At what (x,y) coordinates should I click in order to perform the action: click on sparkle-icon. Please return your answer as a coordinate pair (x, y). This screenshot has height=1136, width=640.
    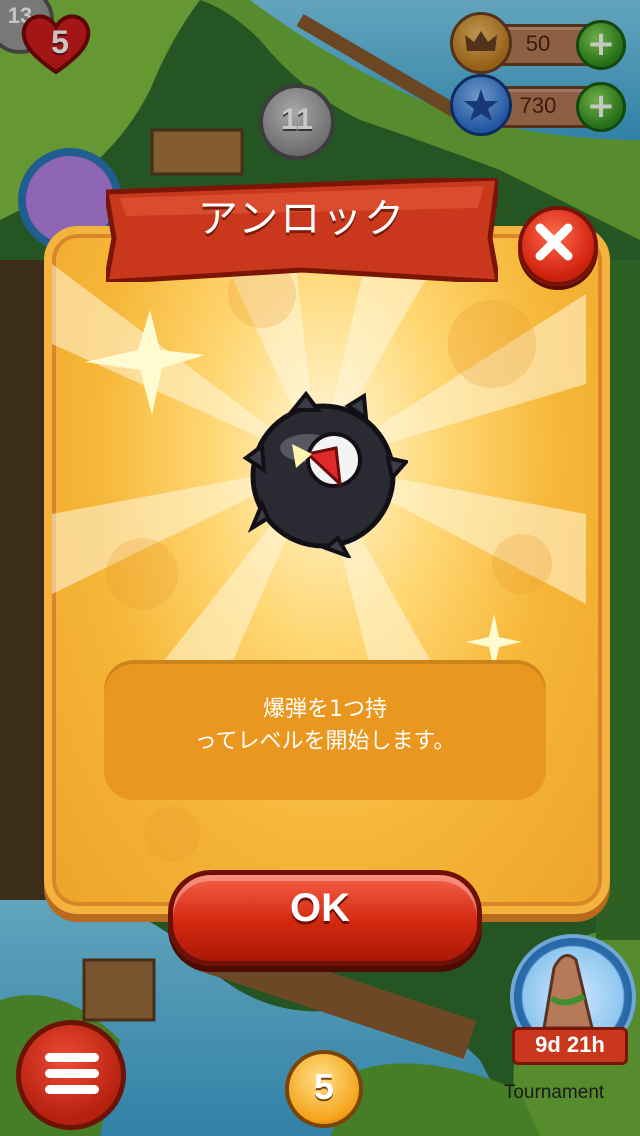
    Looking at the image, I should click on (145, 362).